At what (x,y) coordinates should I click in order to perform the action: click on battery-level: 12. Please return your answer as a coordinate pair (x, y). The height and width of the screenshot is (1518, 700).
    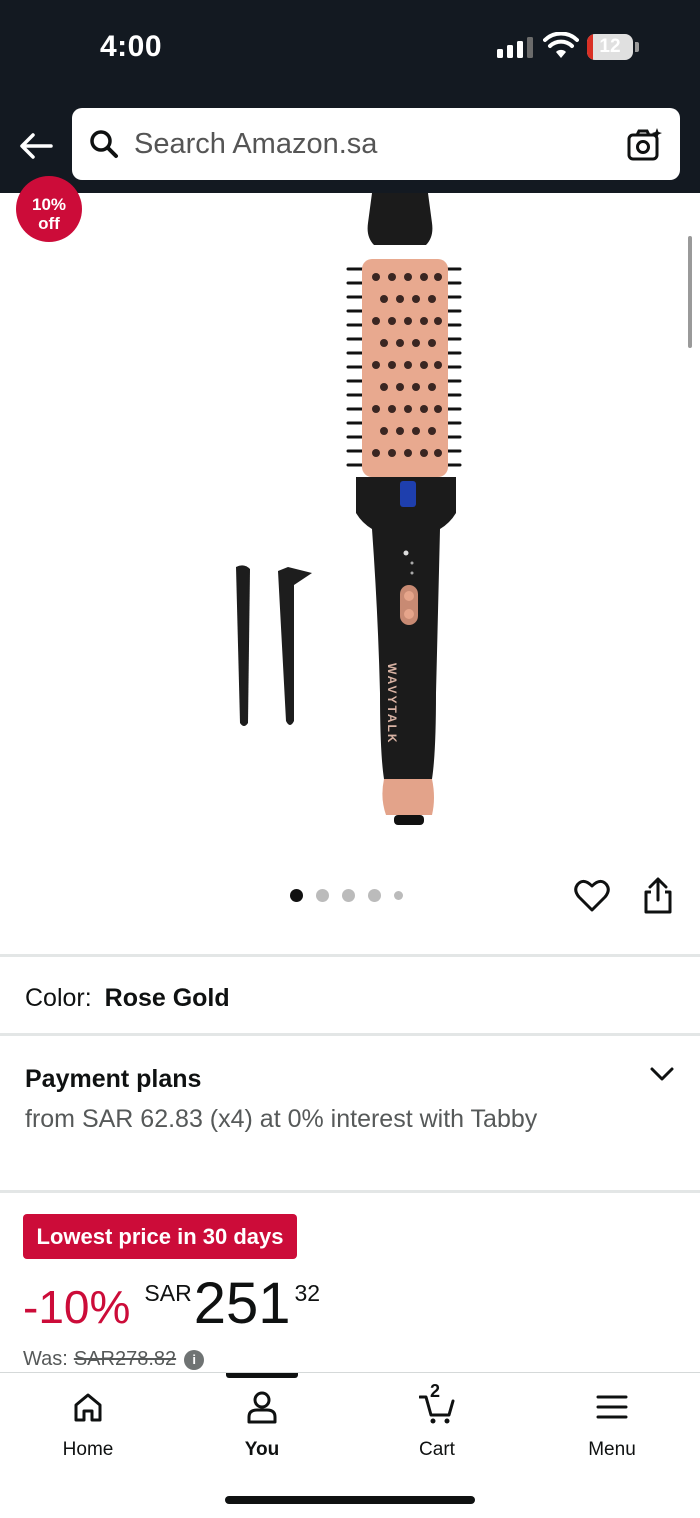
    Looking at the image, I should click on (610, 46).